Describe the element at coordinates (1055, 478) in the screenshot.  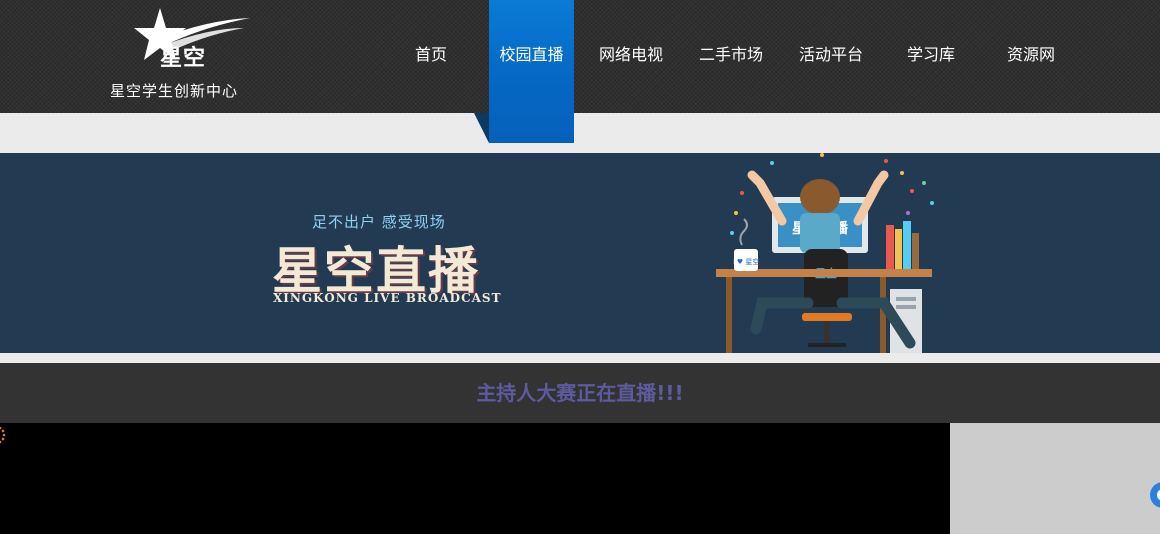
I see `side-panel` at that location.